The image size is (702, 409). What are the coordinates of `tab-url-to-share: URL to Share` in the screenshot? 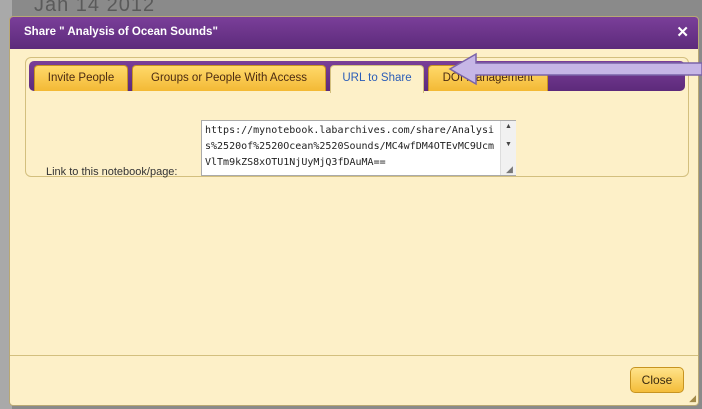 It's located at (377, 79).